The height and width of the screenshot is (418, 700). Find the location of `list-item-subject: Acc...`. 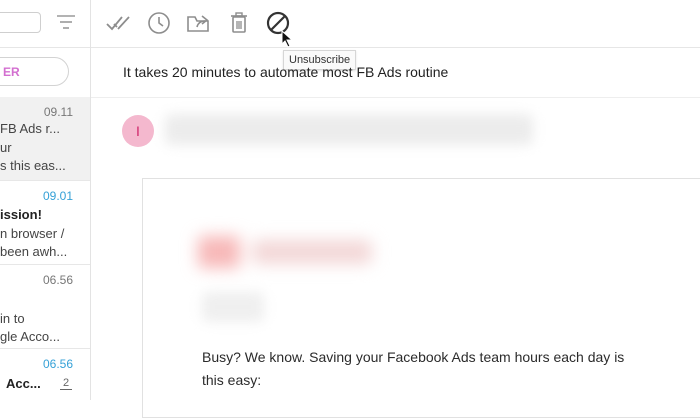

list-item-subject: Acc... is located at coordinates (23, 383).